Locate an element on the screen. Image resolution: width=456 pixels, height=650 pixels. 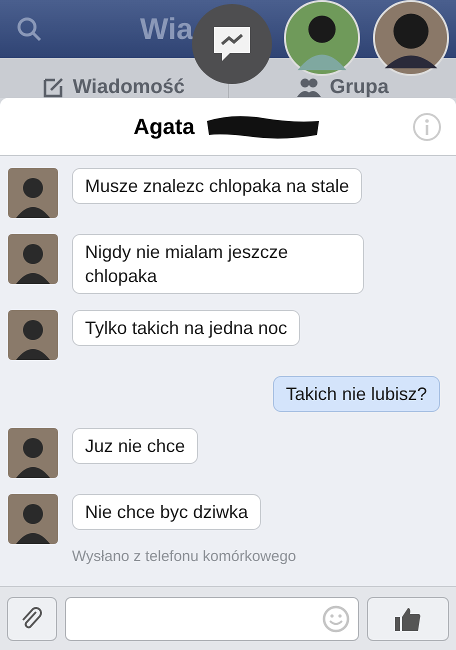
compose-icon is located at coordinates (53, 87).